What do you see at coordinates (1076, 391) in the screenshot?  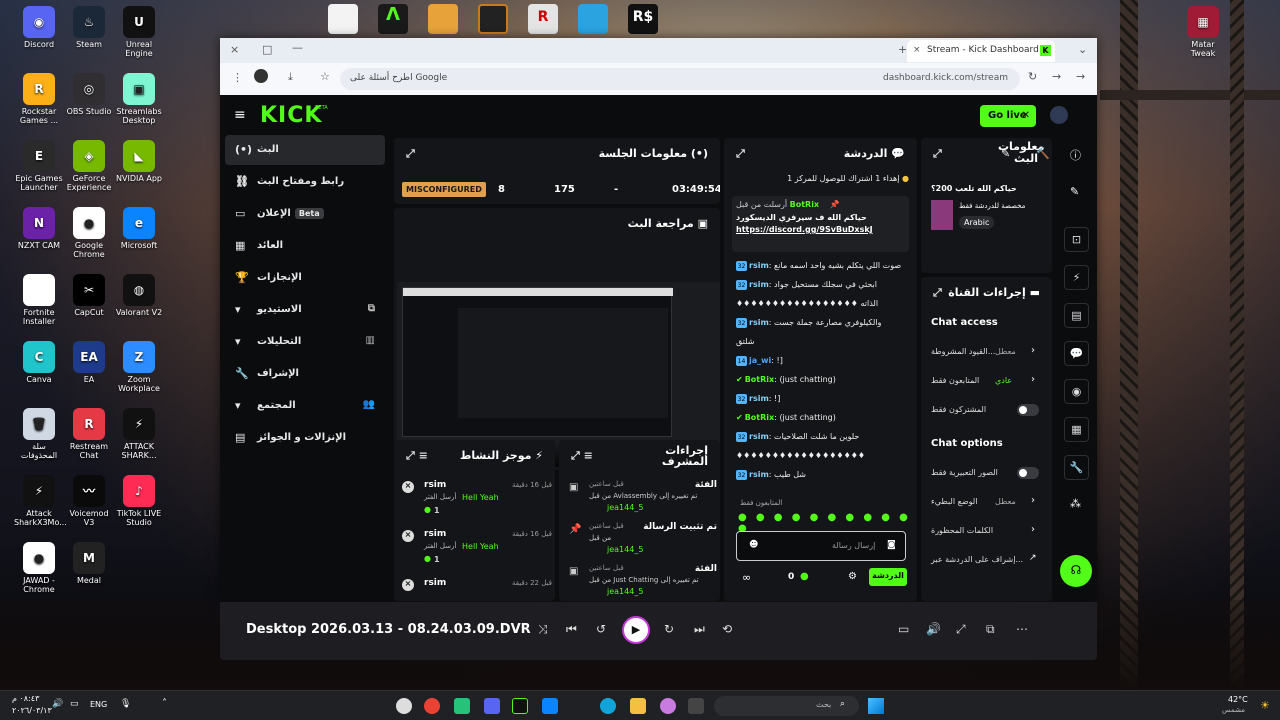 I see `broadcast-icon: ◉` at bounding box center [1076, 391].